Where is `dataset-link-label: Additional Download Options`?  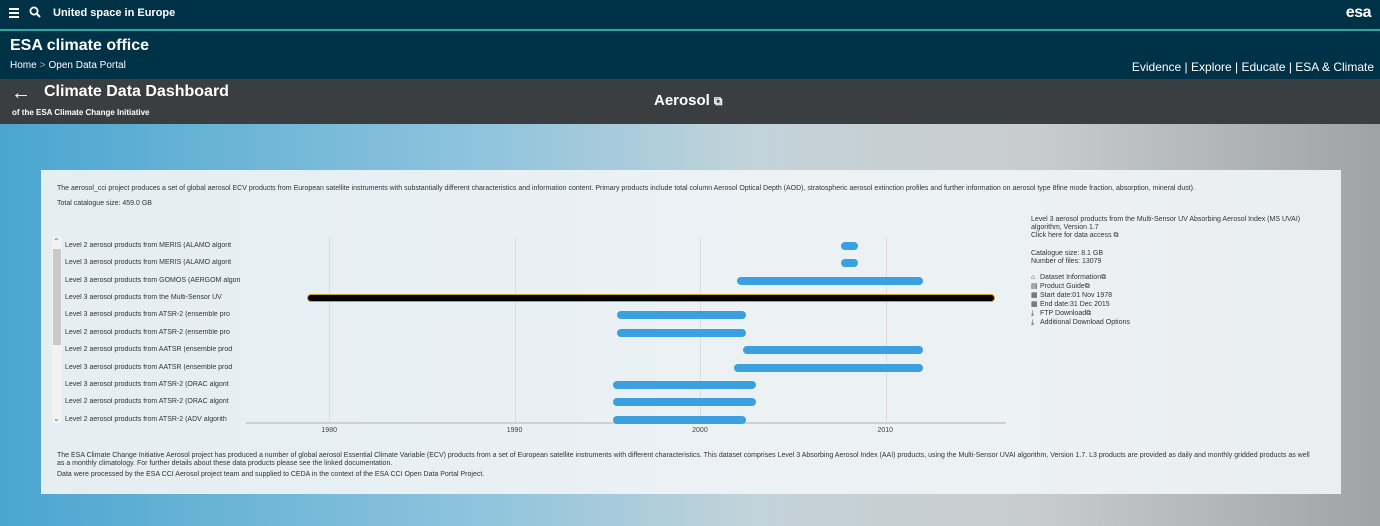 dataset-link-label: Additional Download Options is located at coordinates (1085, 323).